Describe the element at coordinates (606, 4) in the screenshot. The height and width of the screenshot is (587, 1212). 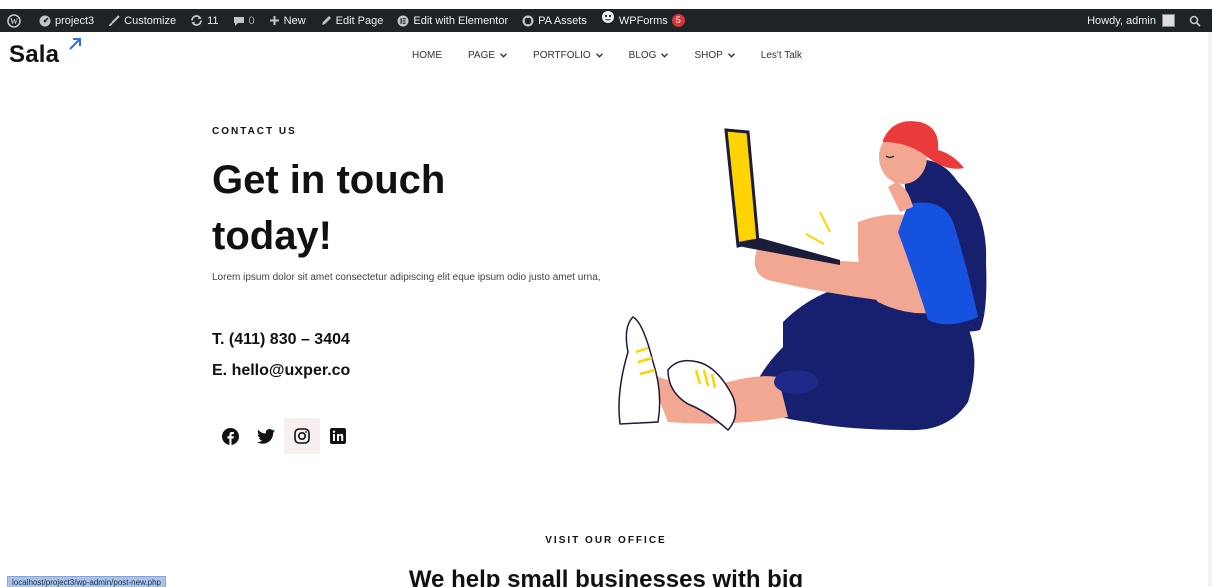
I see `top-strip` at that location.